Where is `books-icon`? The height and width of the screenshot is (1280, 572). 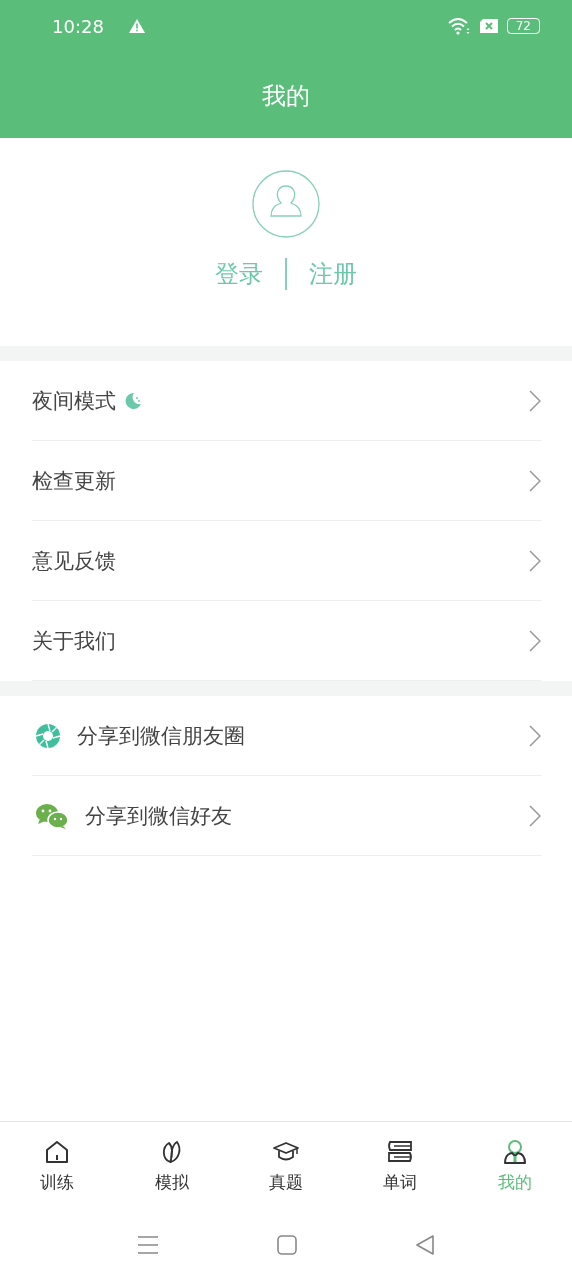 books-icon is located at coordinates (400, 1151).